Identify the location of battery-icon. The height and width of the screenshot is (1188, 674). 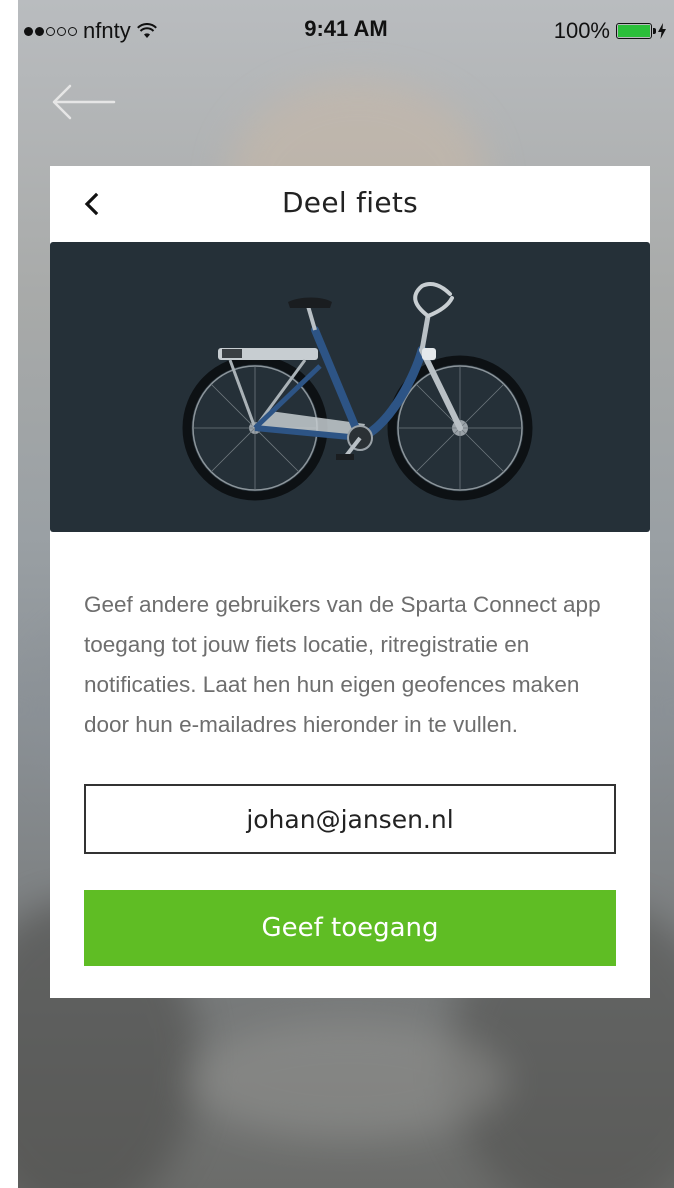
(636, 31).